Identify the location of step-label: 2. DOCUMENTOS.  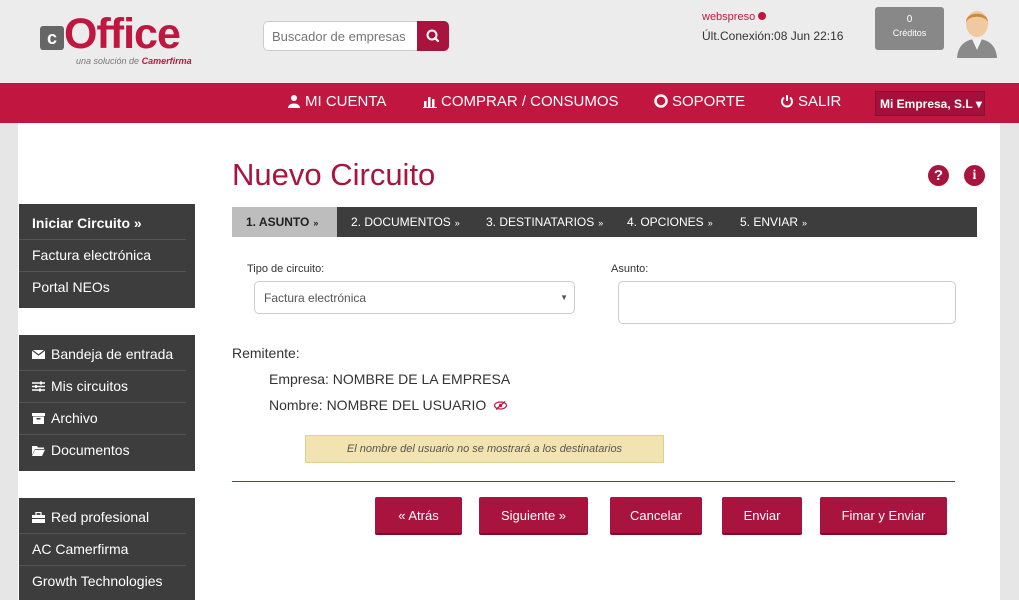
(401, 222).